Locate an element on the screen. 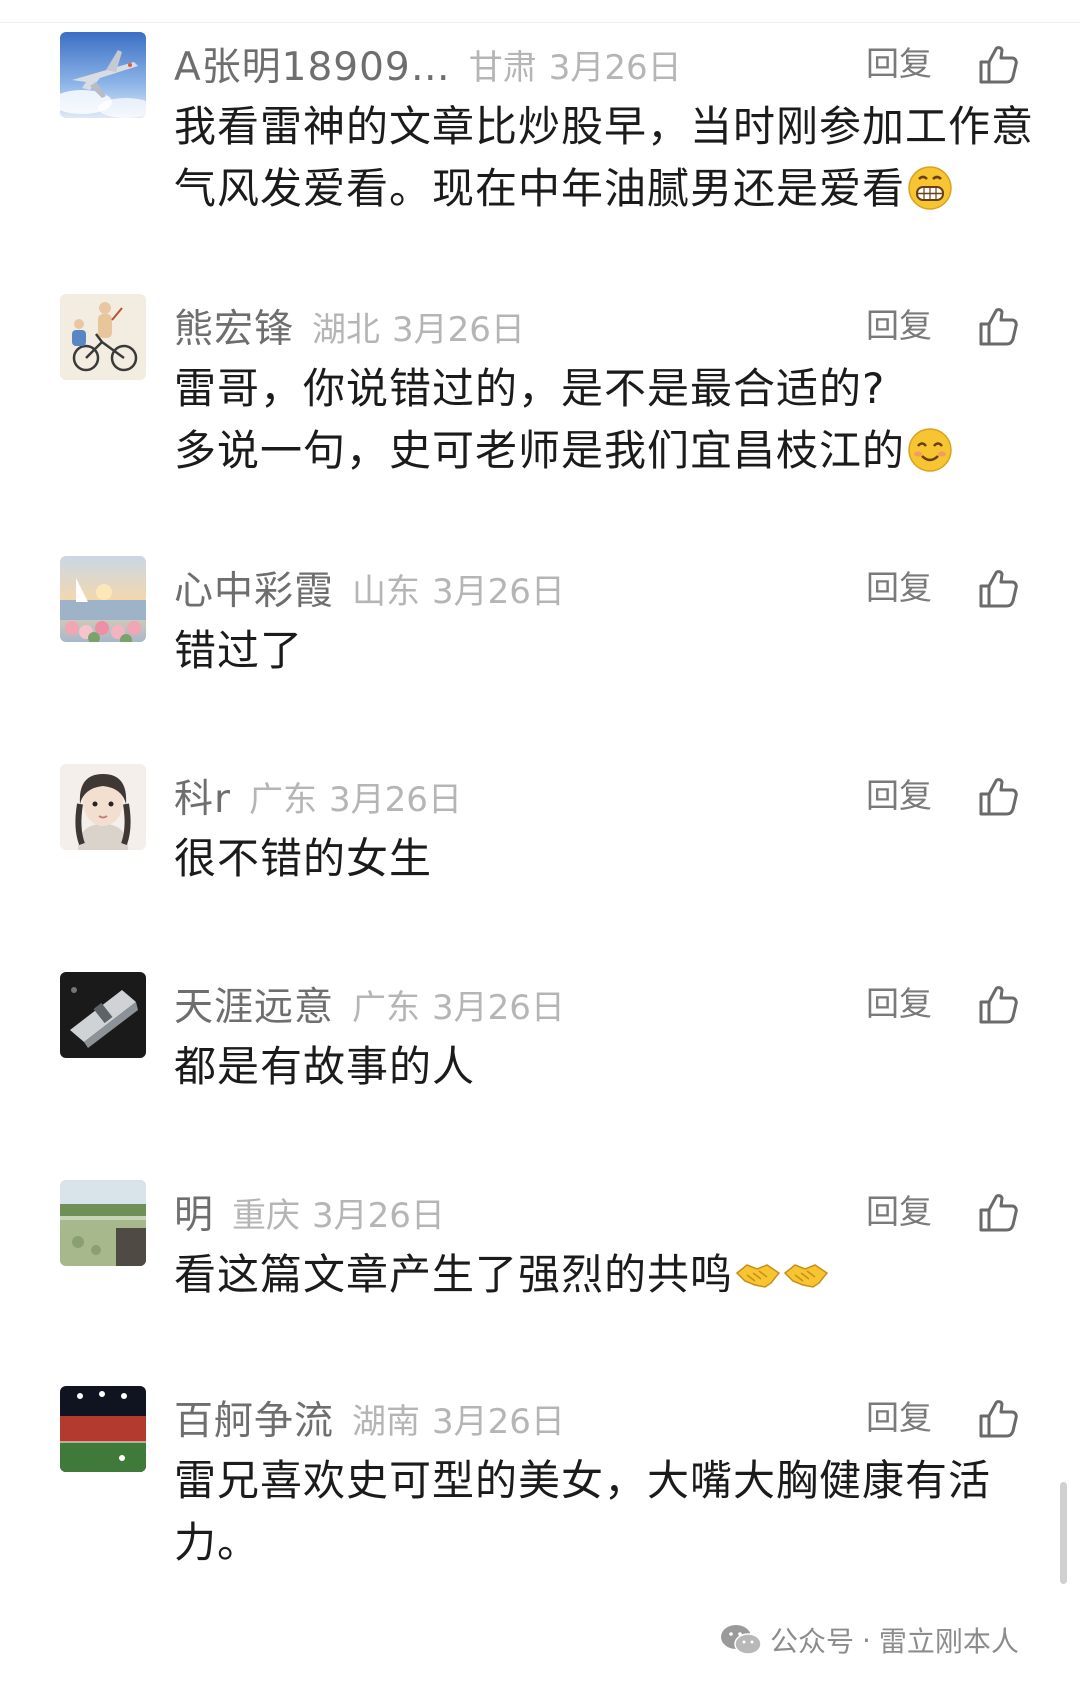 The width and height of the screenshot is (1080, 1687). comment-text: 雷兄喜欢史可型的美女，大嘴大胸健康有活力。 is located at coordinates (609, 1512).